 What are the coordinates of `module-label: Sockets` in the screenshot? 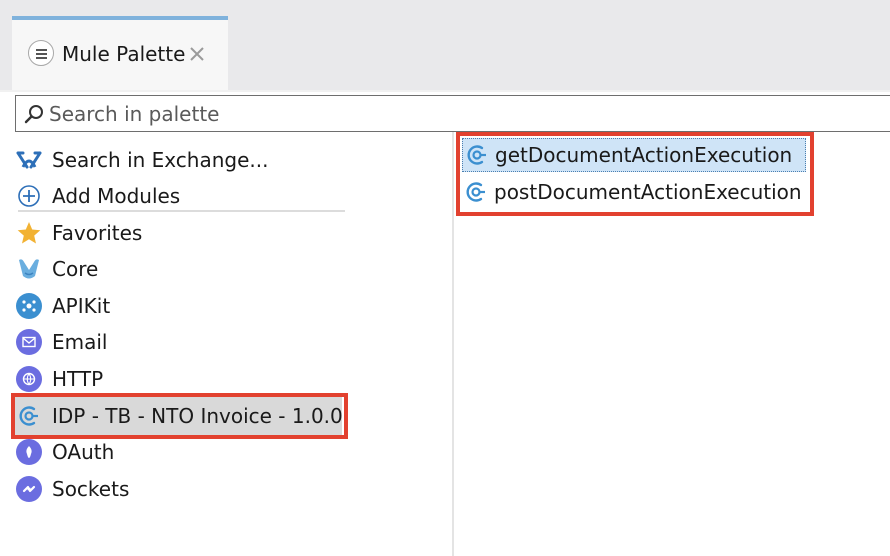 It's located at (91, 489).